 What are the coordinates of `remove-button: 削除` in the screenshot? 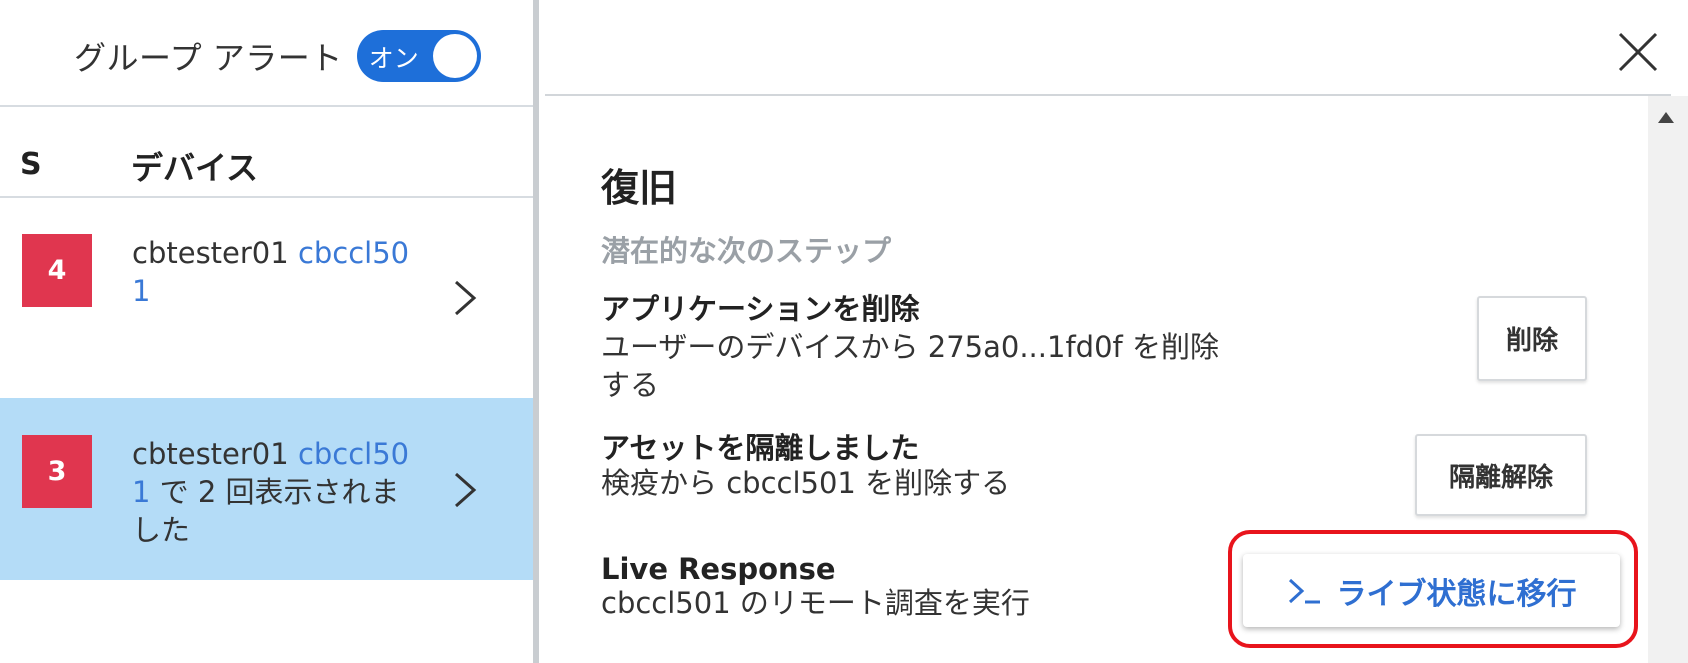 It's located at (1532, 338).